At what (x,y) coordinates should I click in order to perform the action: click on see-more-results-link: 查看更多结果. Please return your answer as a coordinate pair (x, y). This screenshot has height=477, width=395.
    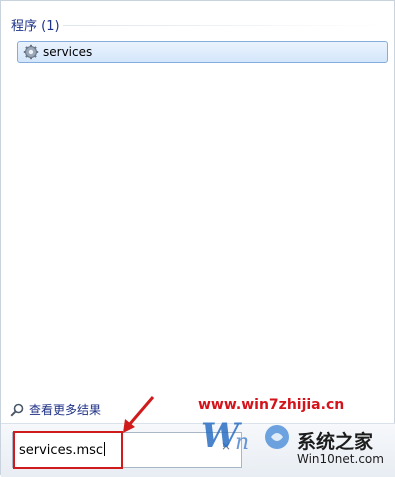
    Looking at the image, I should click on (55, 409).